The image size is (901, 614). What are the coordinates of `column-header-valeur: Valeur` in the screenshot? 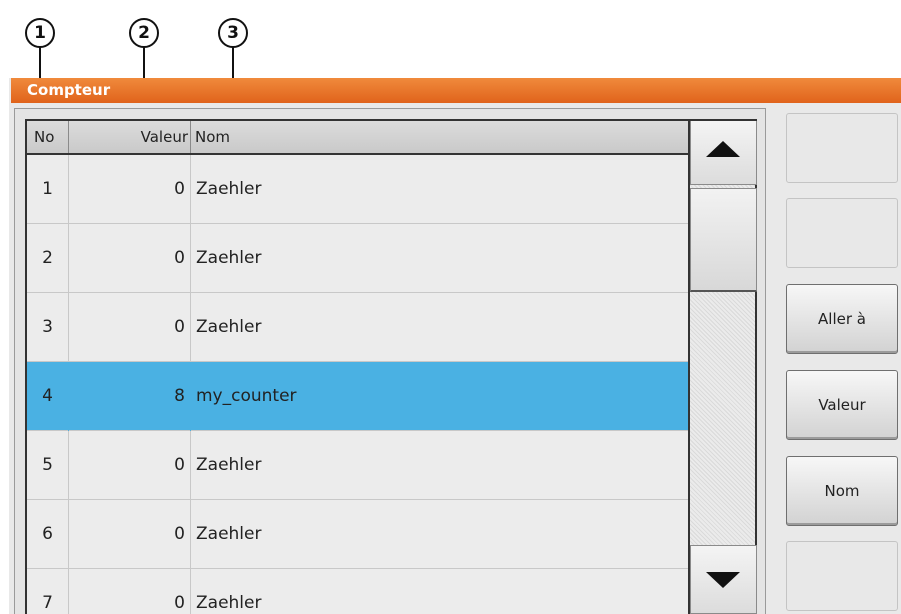 It's located at (130, 137).